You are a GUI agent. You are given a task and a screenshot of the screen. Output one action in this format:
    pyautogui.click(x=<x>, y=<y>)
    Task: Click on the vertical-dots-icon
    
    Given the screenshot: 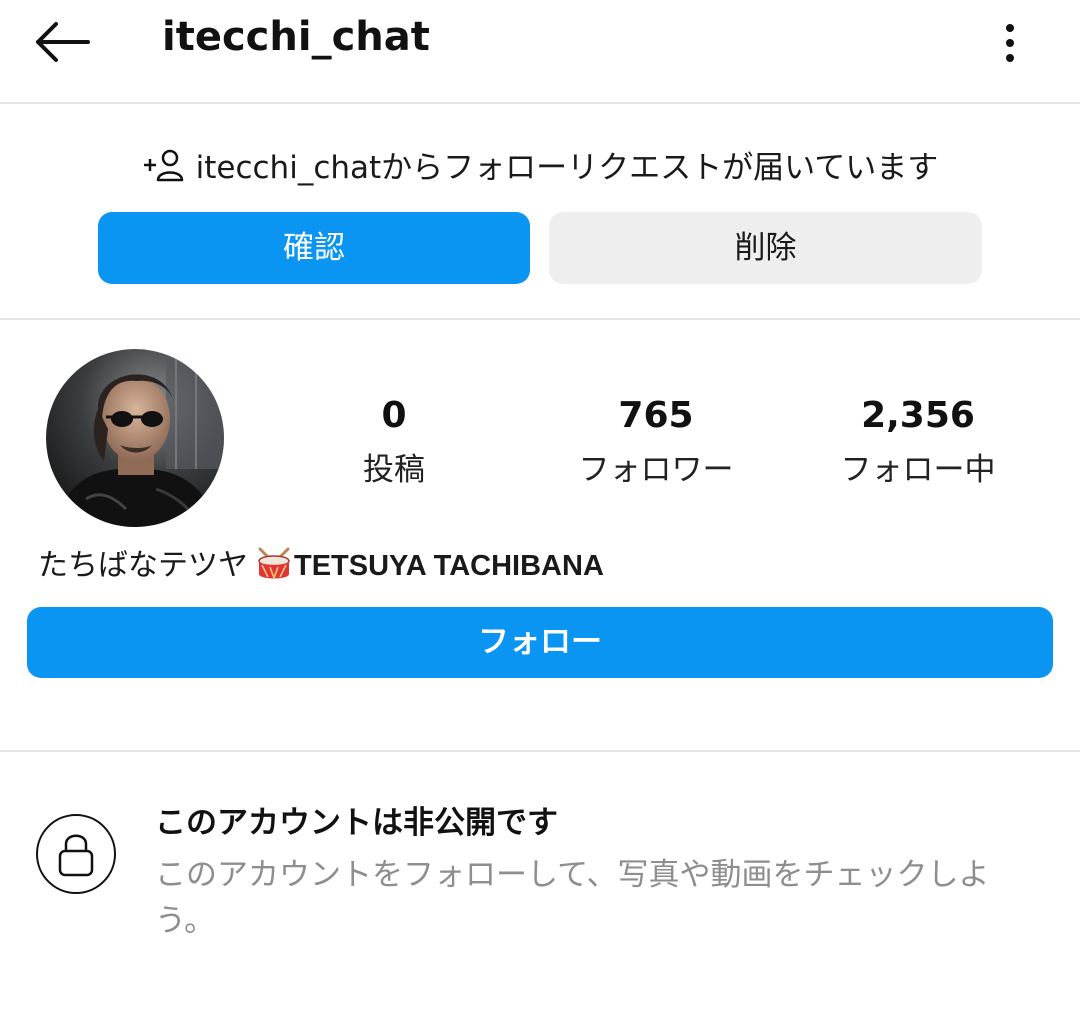 What is the action you would take?
    pyautogui.click(x=1010, y=43)
    